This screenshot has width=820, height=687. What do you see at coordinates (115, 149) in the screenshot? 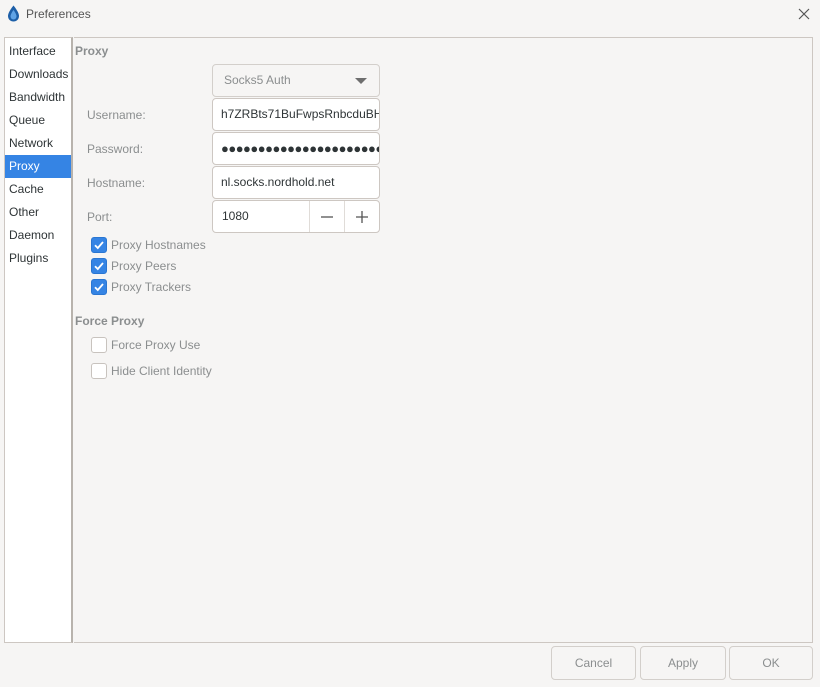
I see `password-label: Password:` at bounding box center [115, 149].